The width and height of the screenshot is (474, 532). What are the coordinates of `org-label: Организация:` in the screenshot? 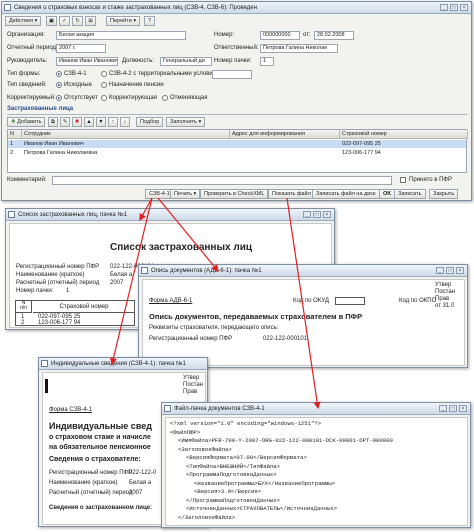 It's located at (26, 35).